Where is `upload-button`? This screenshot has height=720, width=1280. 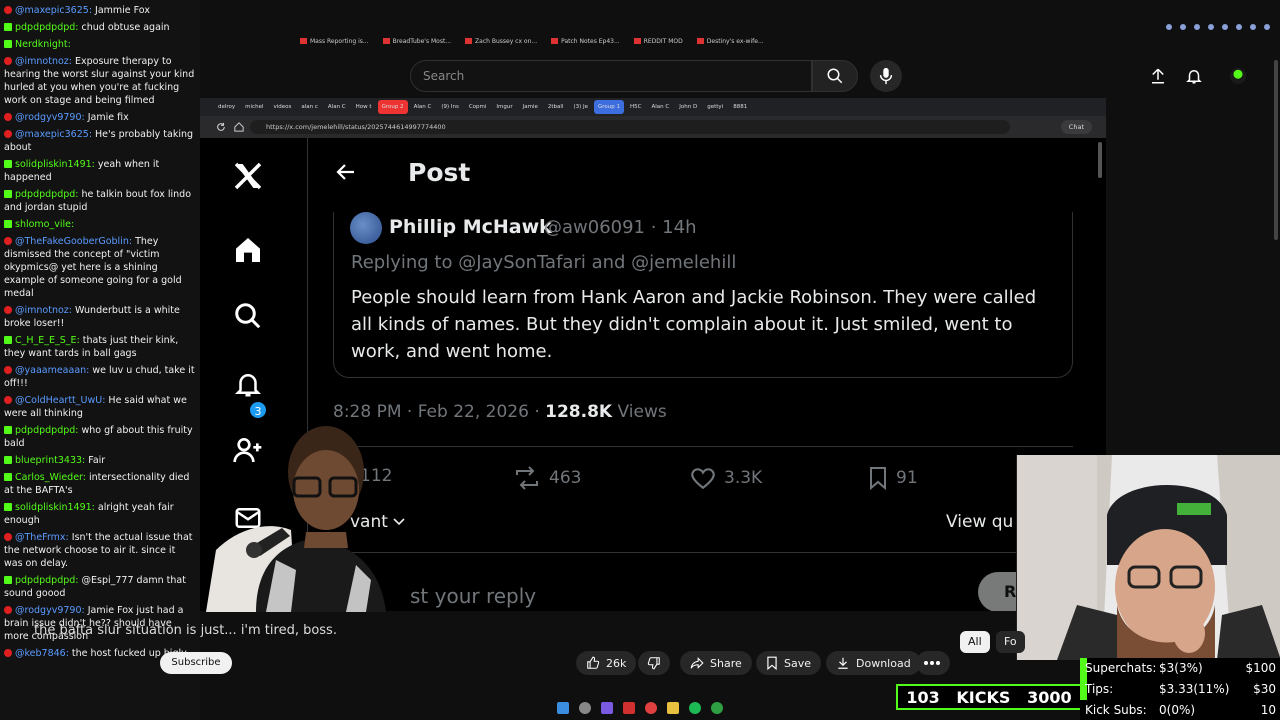
upload-button is located at coordinates (1158, 76).